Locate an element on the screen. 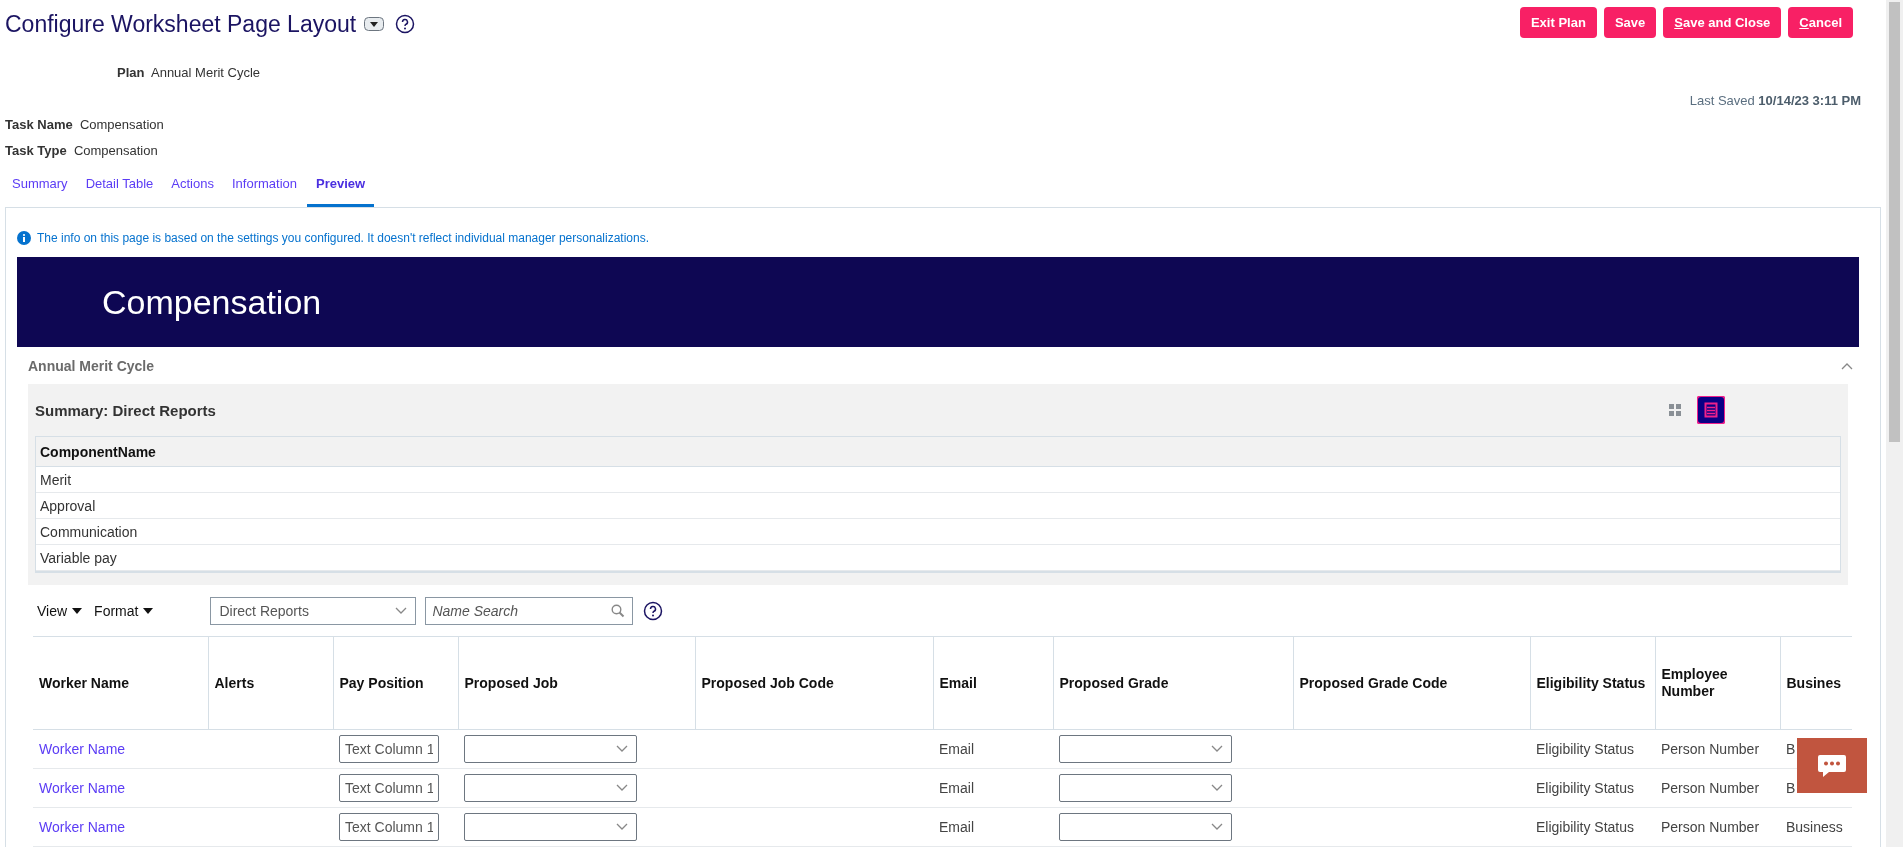  tab: Actions is located at coordinates (192, 185).